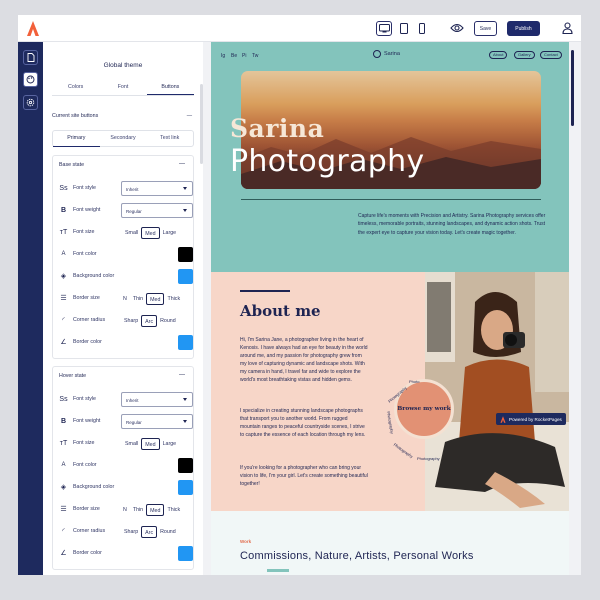  What do you see at coordinates (84, 232) in the screenshot?
I see `font-size-label: Font size` at bounding box center [84, 232].